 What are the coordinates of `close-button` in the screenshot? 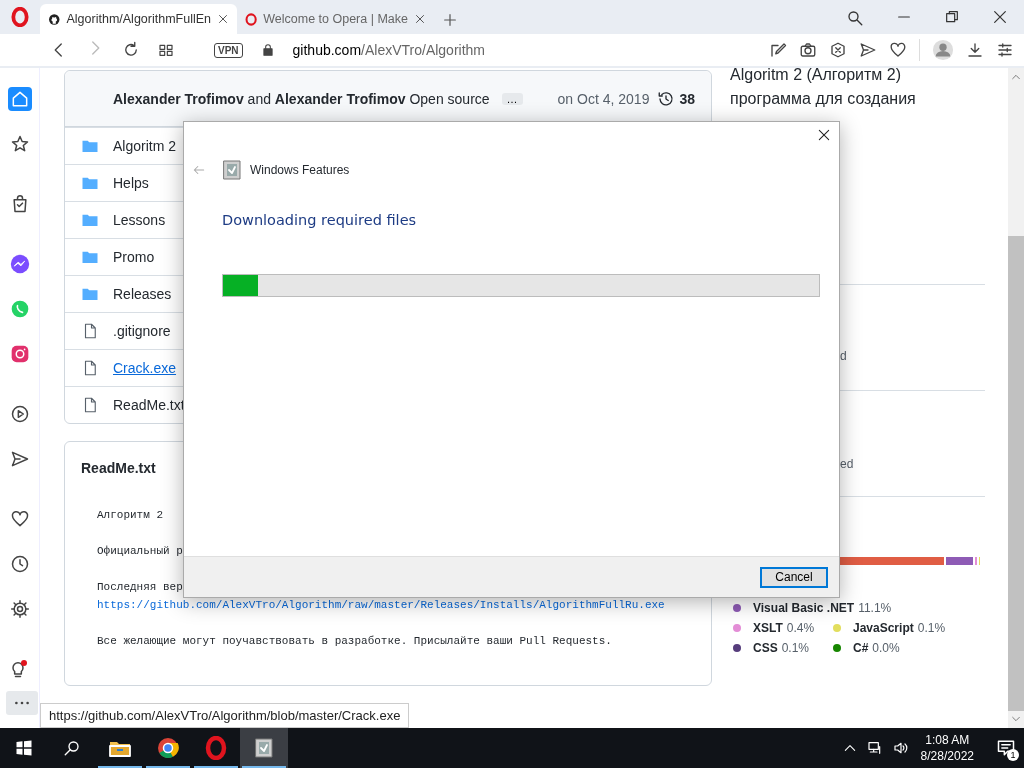 It's located at (824, 135).